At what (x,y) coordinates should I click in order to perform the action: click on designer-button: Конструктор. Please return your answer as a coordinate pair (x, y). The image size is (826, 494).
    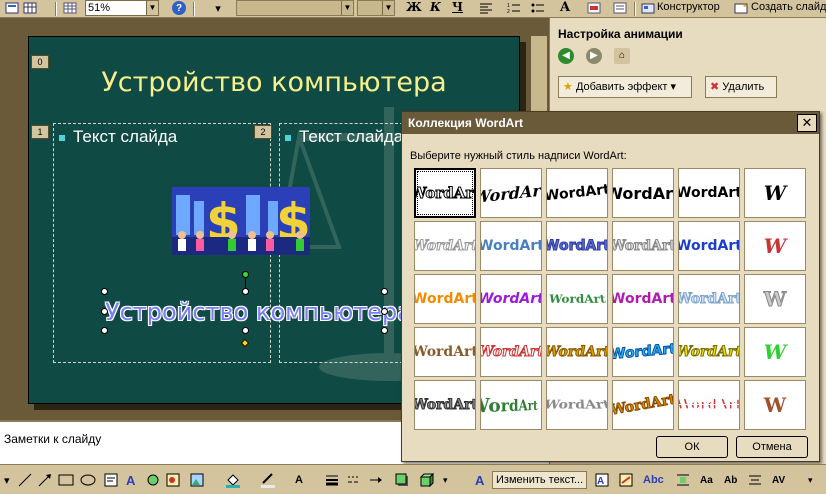
    Looking at the image, I should click on (688, 7).